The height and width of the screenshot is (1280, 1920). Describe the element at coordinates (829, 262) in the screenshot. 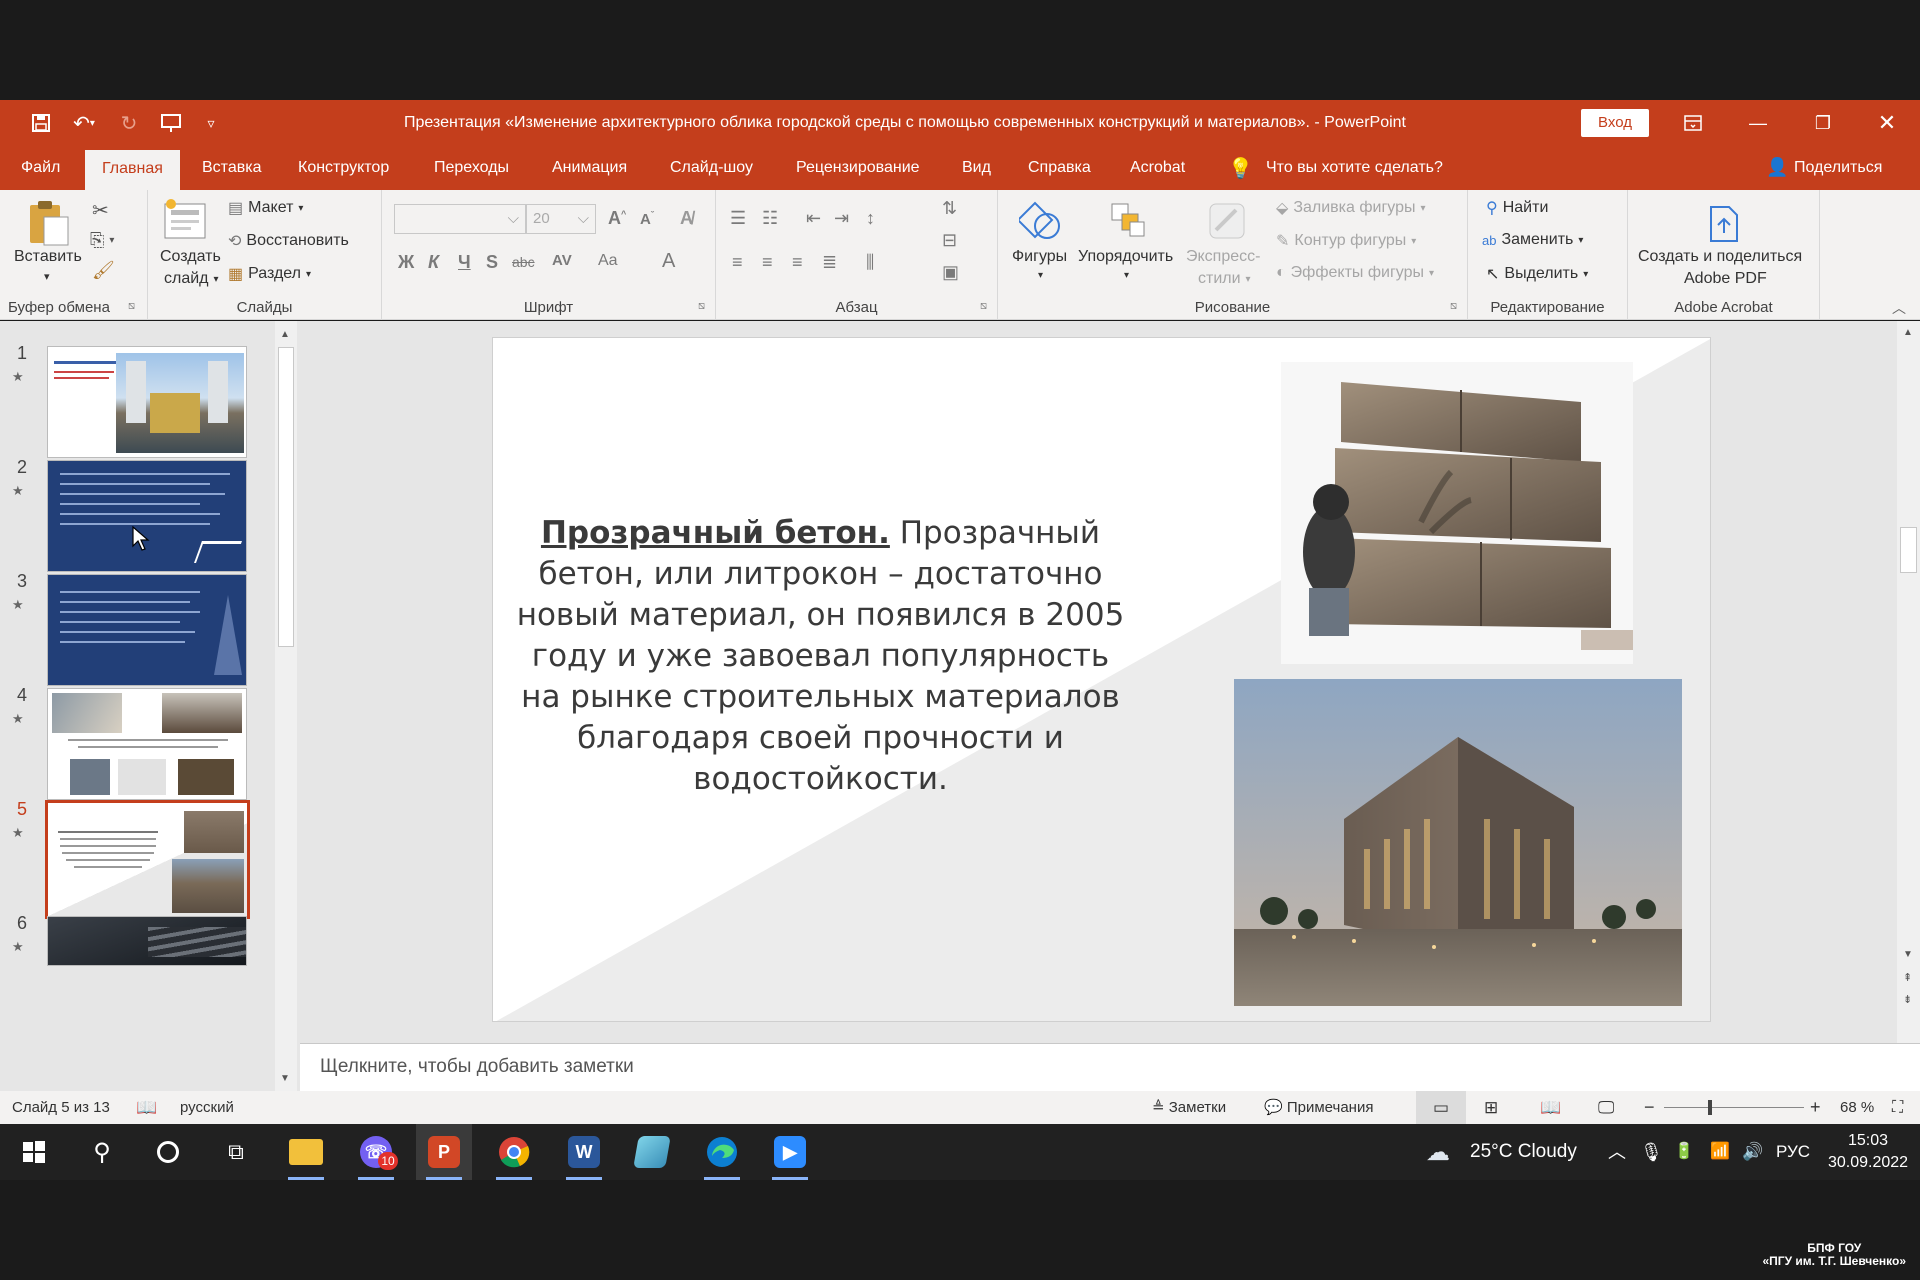

I see `justify-icon: ≣` at that location.